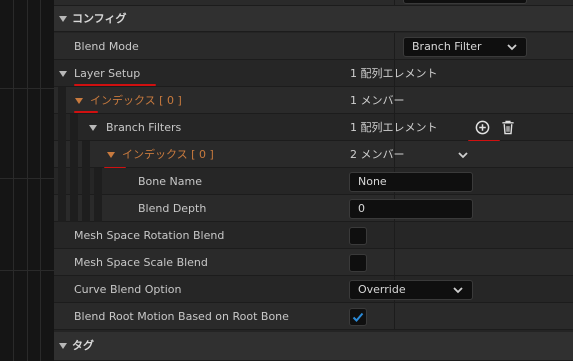 Image resolution: width=573 pixels, height=361 pixels. I want to click on row-bone-name: Bone Name None, so click(313, 181).